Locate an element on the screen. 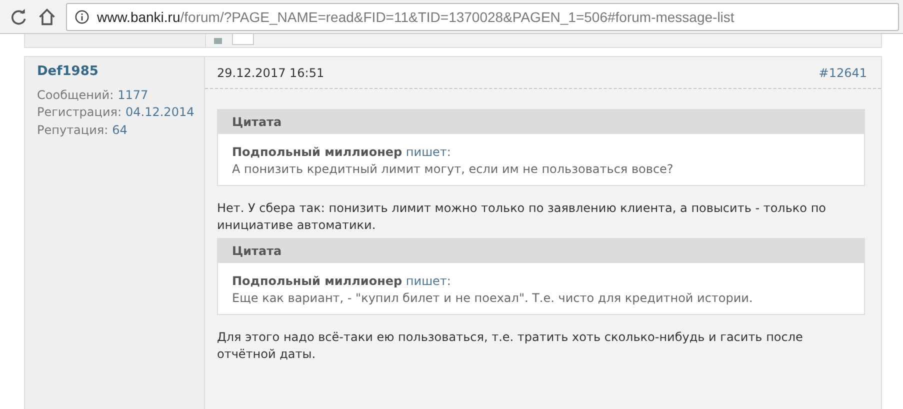  stat-label: Сообщений: is located at coordinates (75, 95).